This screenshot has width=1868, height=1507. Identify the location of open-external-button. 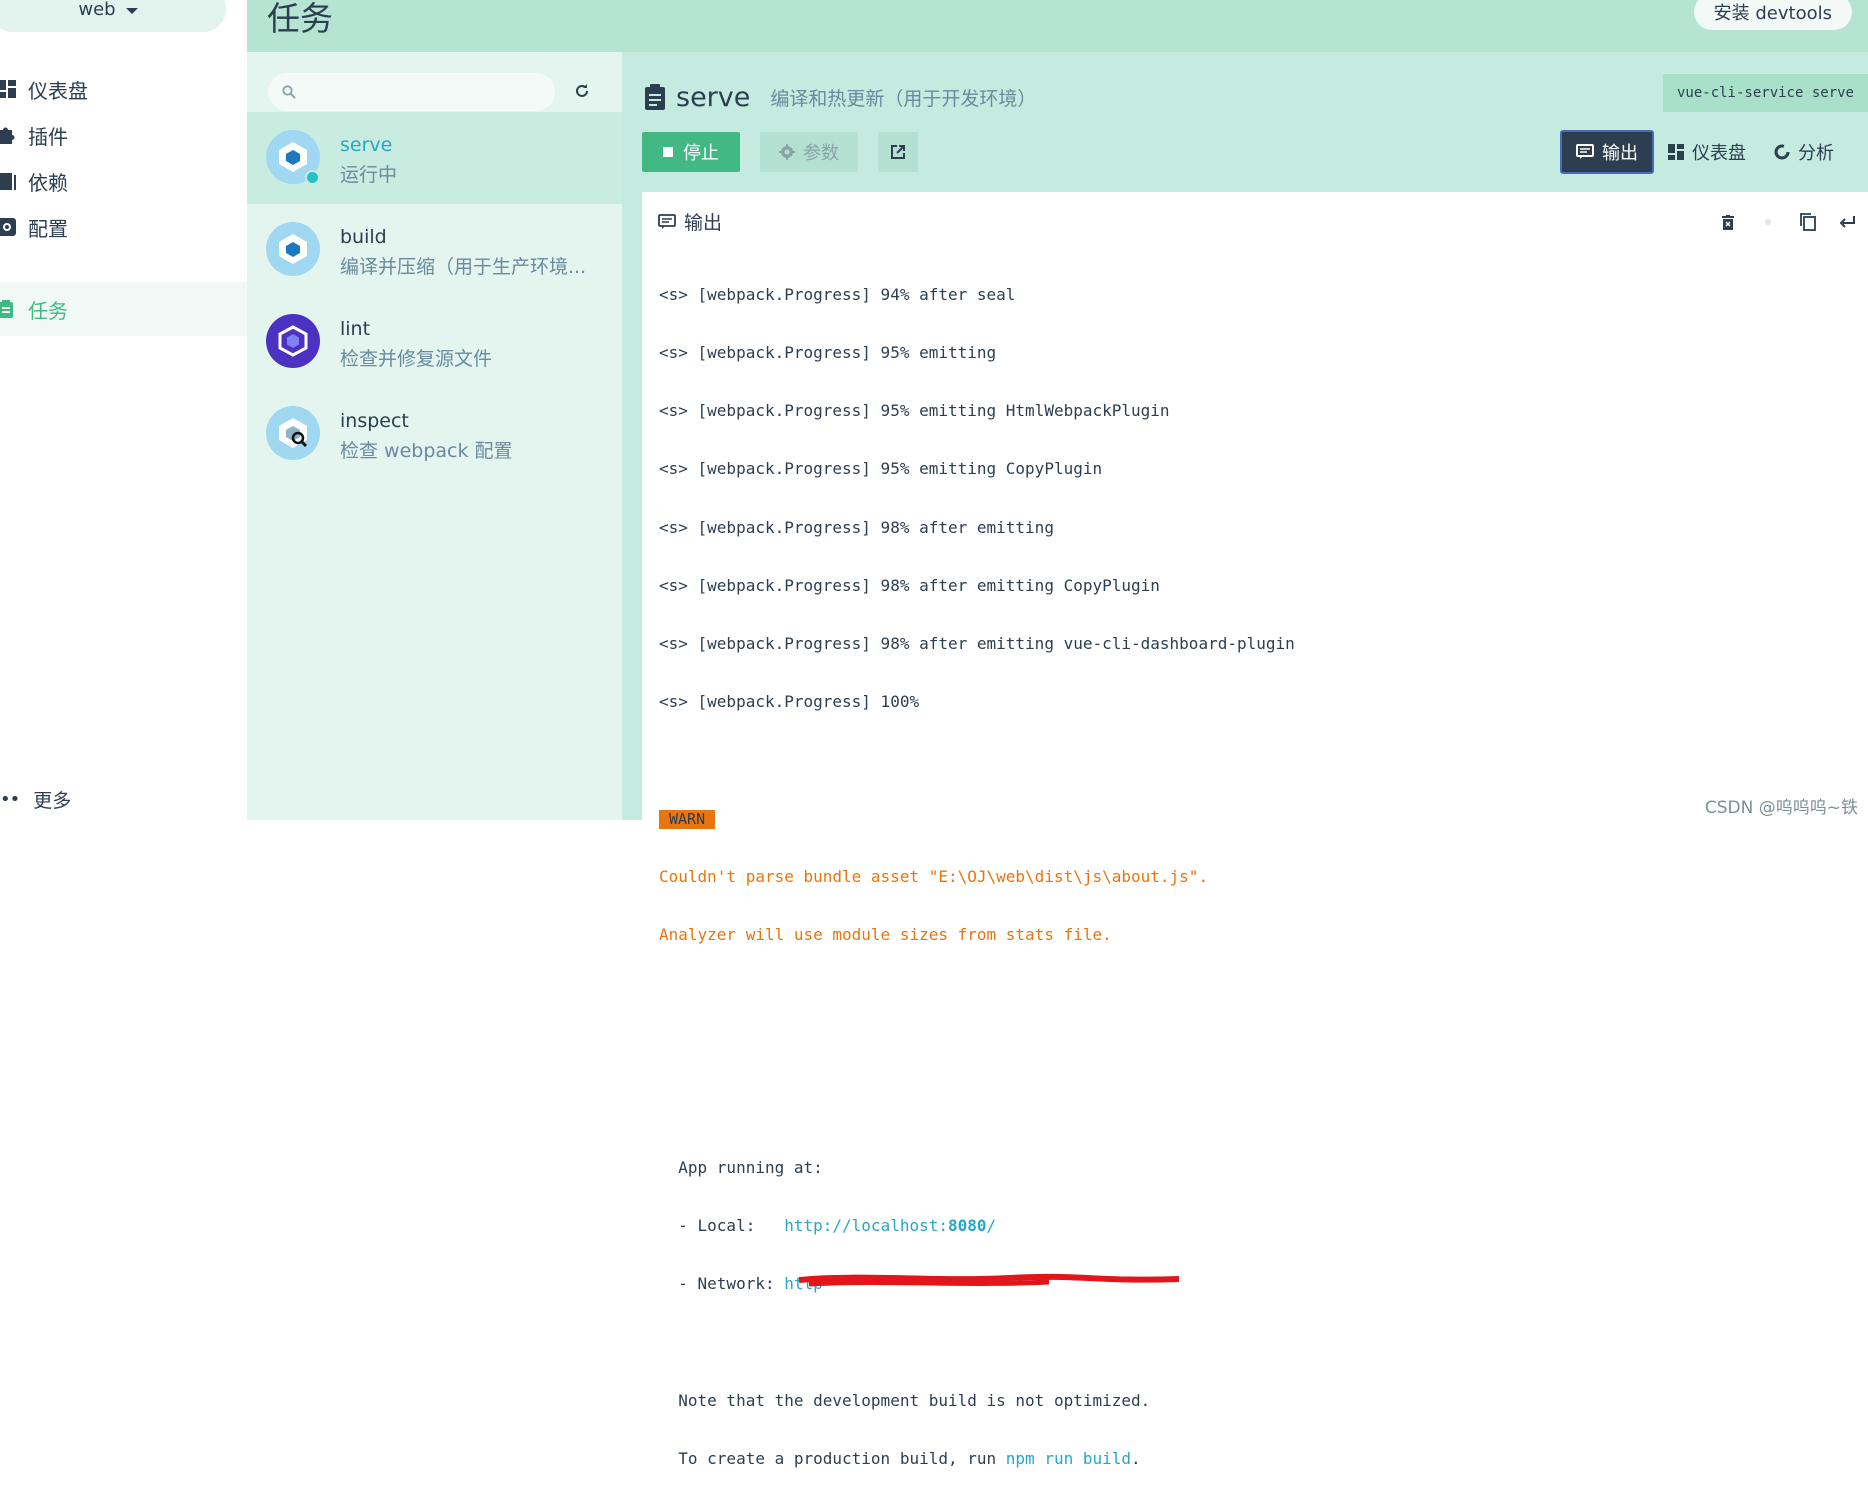
(898, 152).